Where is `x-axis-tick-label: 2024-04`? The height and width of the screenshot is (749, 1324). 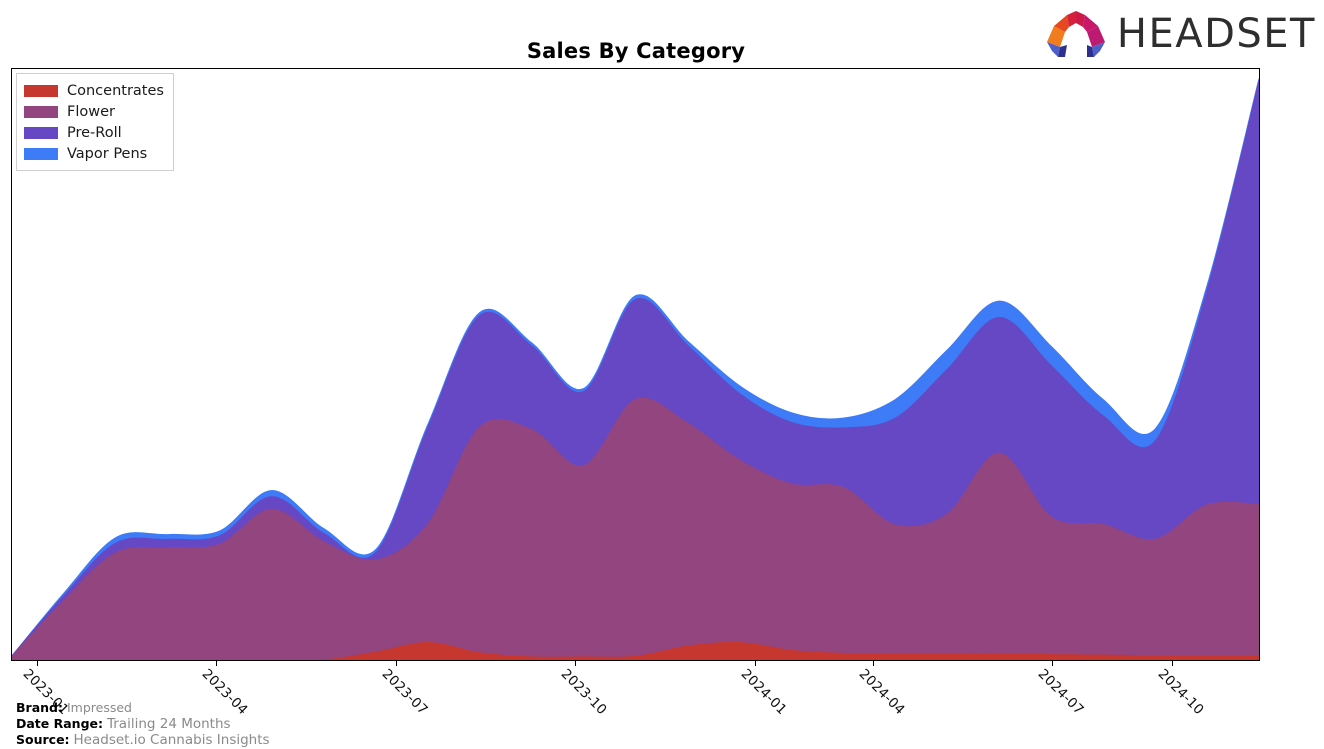 x-axis-tick-label: 2024-04 is located at coordinates (881, 692).